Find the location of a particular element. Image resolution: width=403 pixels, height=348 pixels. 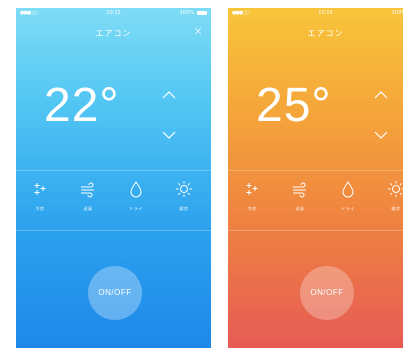

status-time: 10:15 is located at coordinates (325, 13).